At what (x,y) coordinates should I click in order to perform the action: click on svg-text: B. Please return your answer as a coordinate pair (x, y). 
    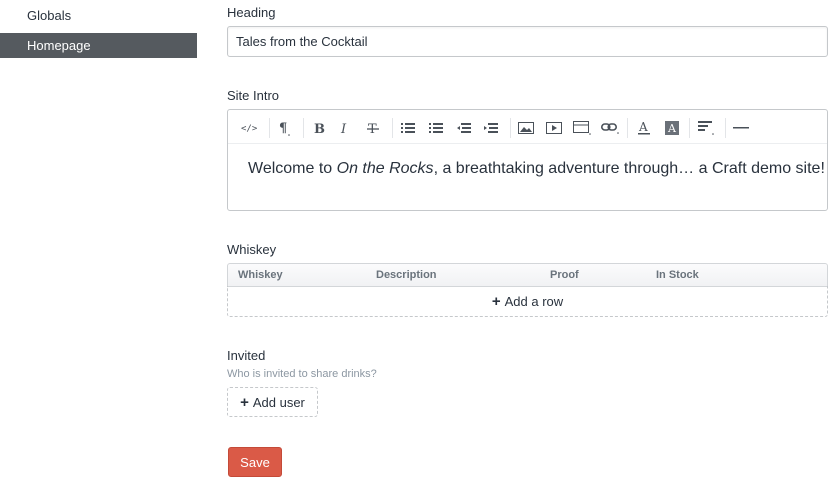
    Looking at the image, I should click on (319, 128).